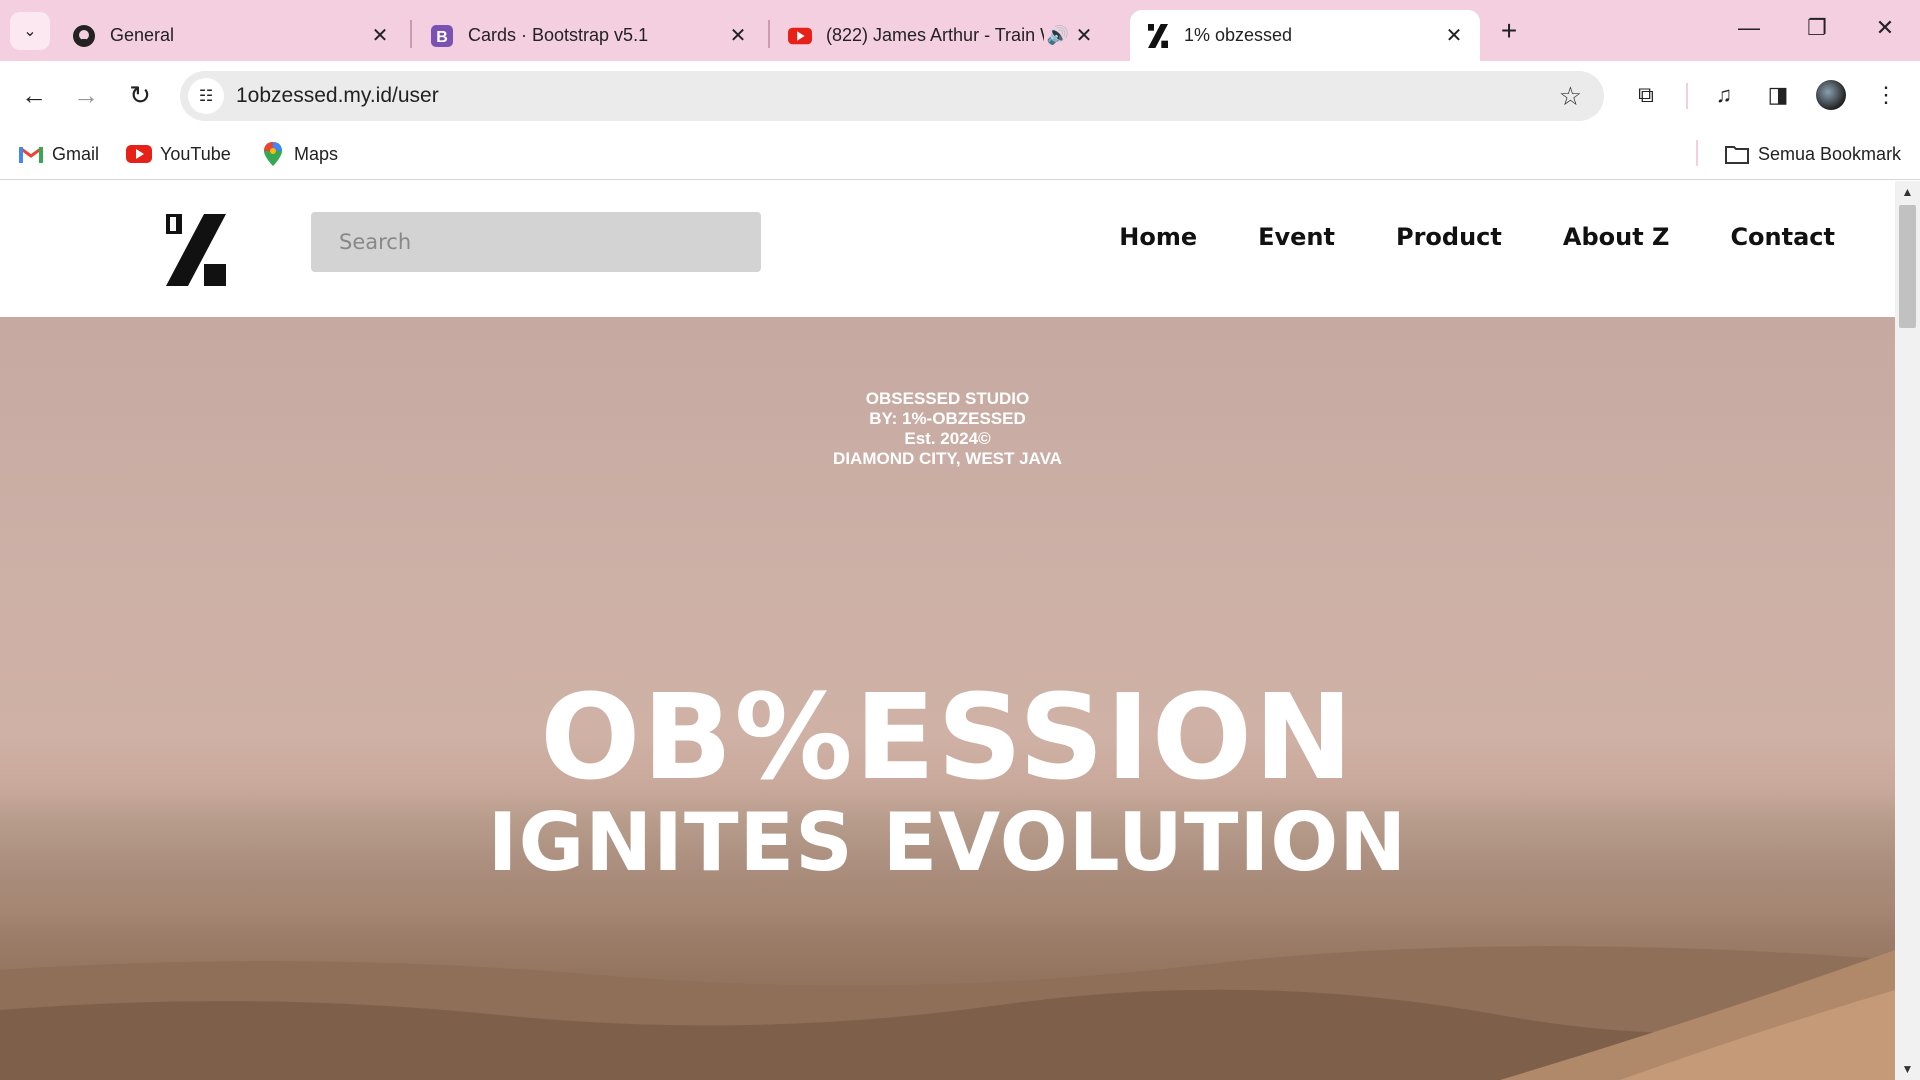 Image resolution: width=1920 pixels, height=1080 pixels. Describe the element at coordinates (84, 36) in the screenshot. I see `github-icon` at that location.